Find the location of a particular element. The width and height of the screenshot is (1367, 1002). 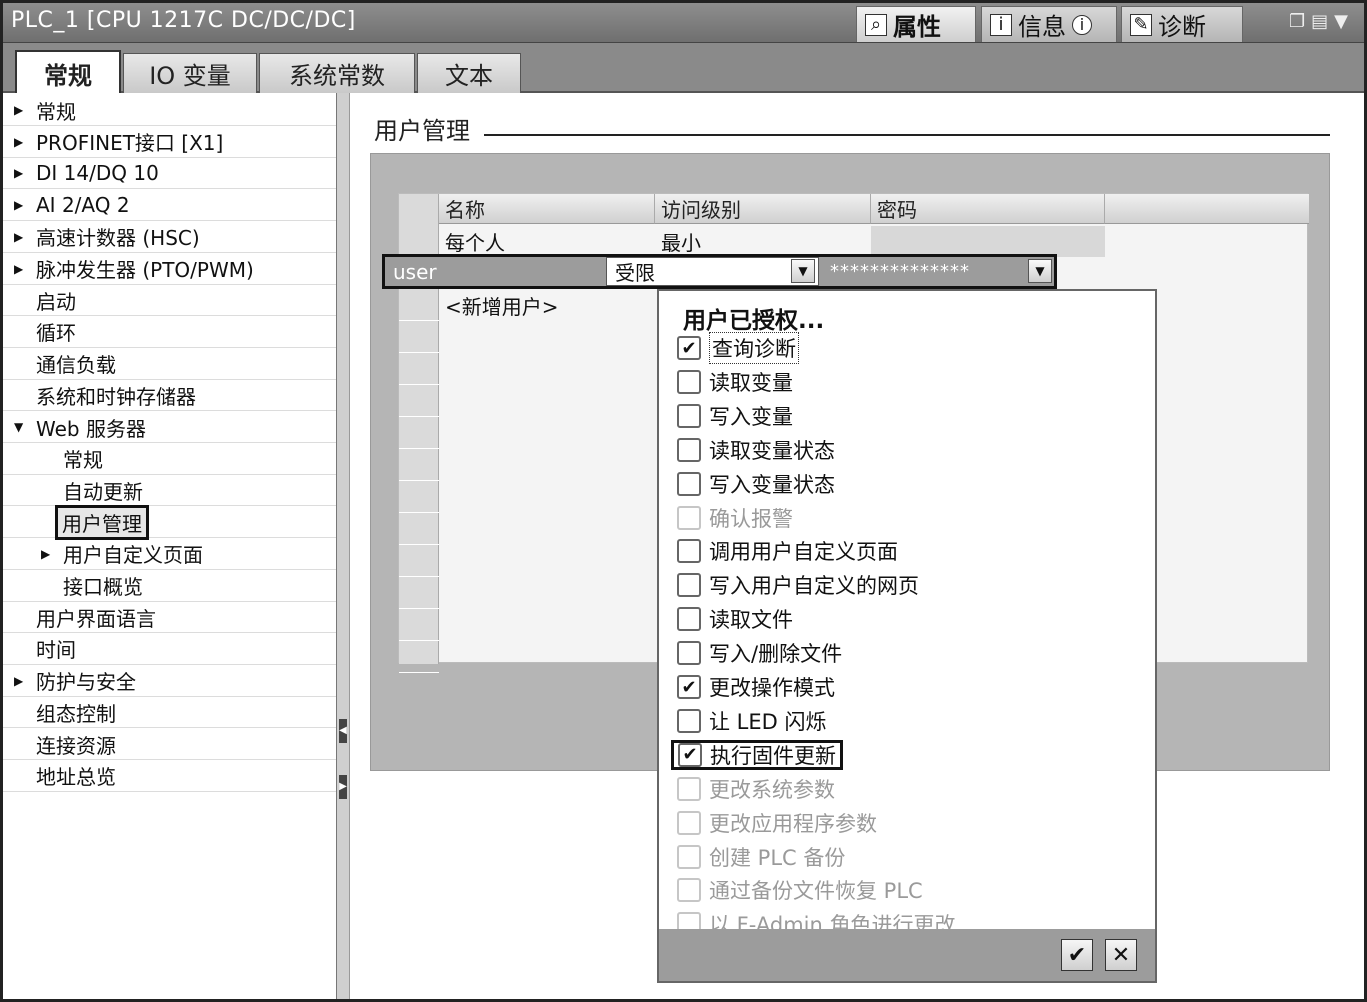

table-row-name: 每个人 is located at coordinates (547, 241).